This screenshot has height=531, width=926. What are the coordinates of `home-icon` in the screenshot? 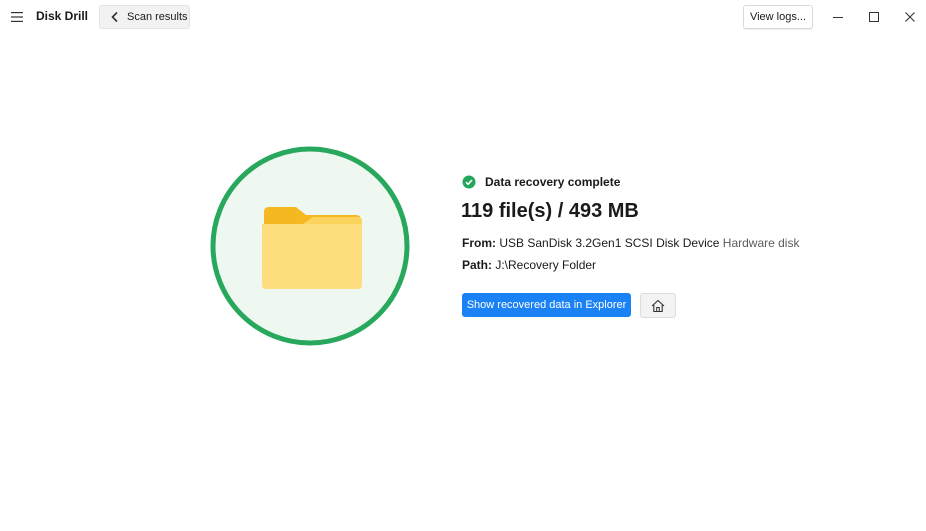 It's located at (658, 305).